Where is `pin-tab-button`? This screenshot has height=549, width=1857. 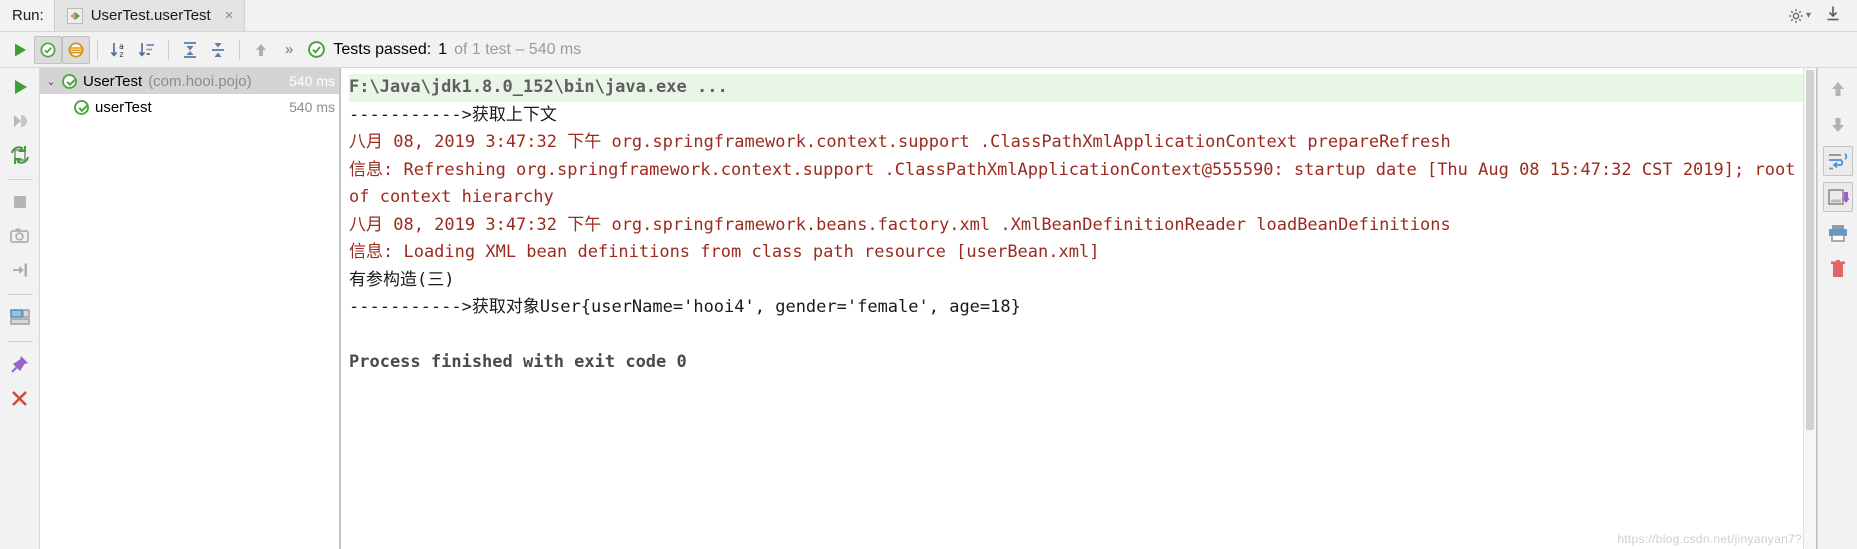 pin-tab-button is located at coordinates (20, 364).